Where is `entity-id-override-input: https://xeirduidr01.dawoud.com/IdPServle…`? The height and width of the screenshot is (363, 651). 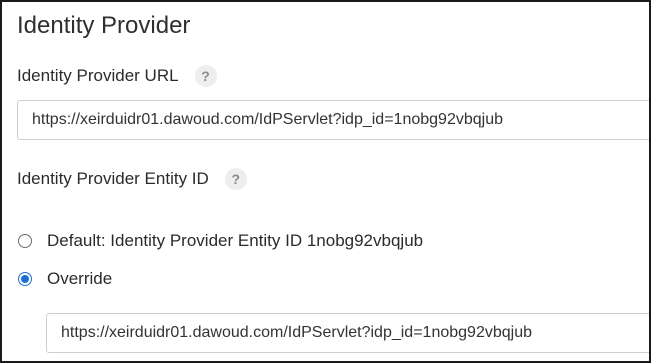 entity-id-override-input: https://xeirduidr01.dawoud.com/IdPServle… is located at coordinates (347, 333).